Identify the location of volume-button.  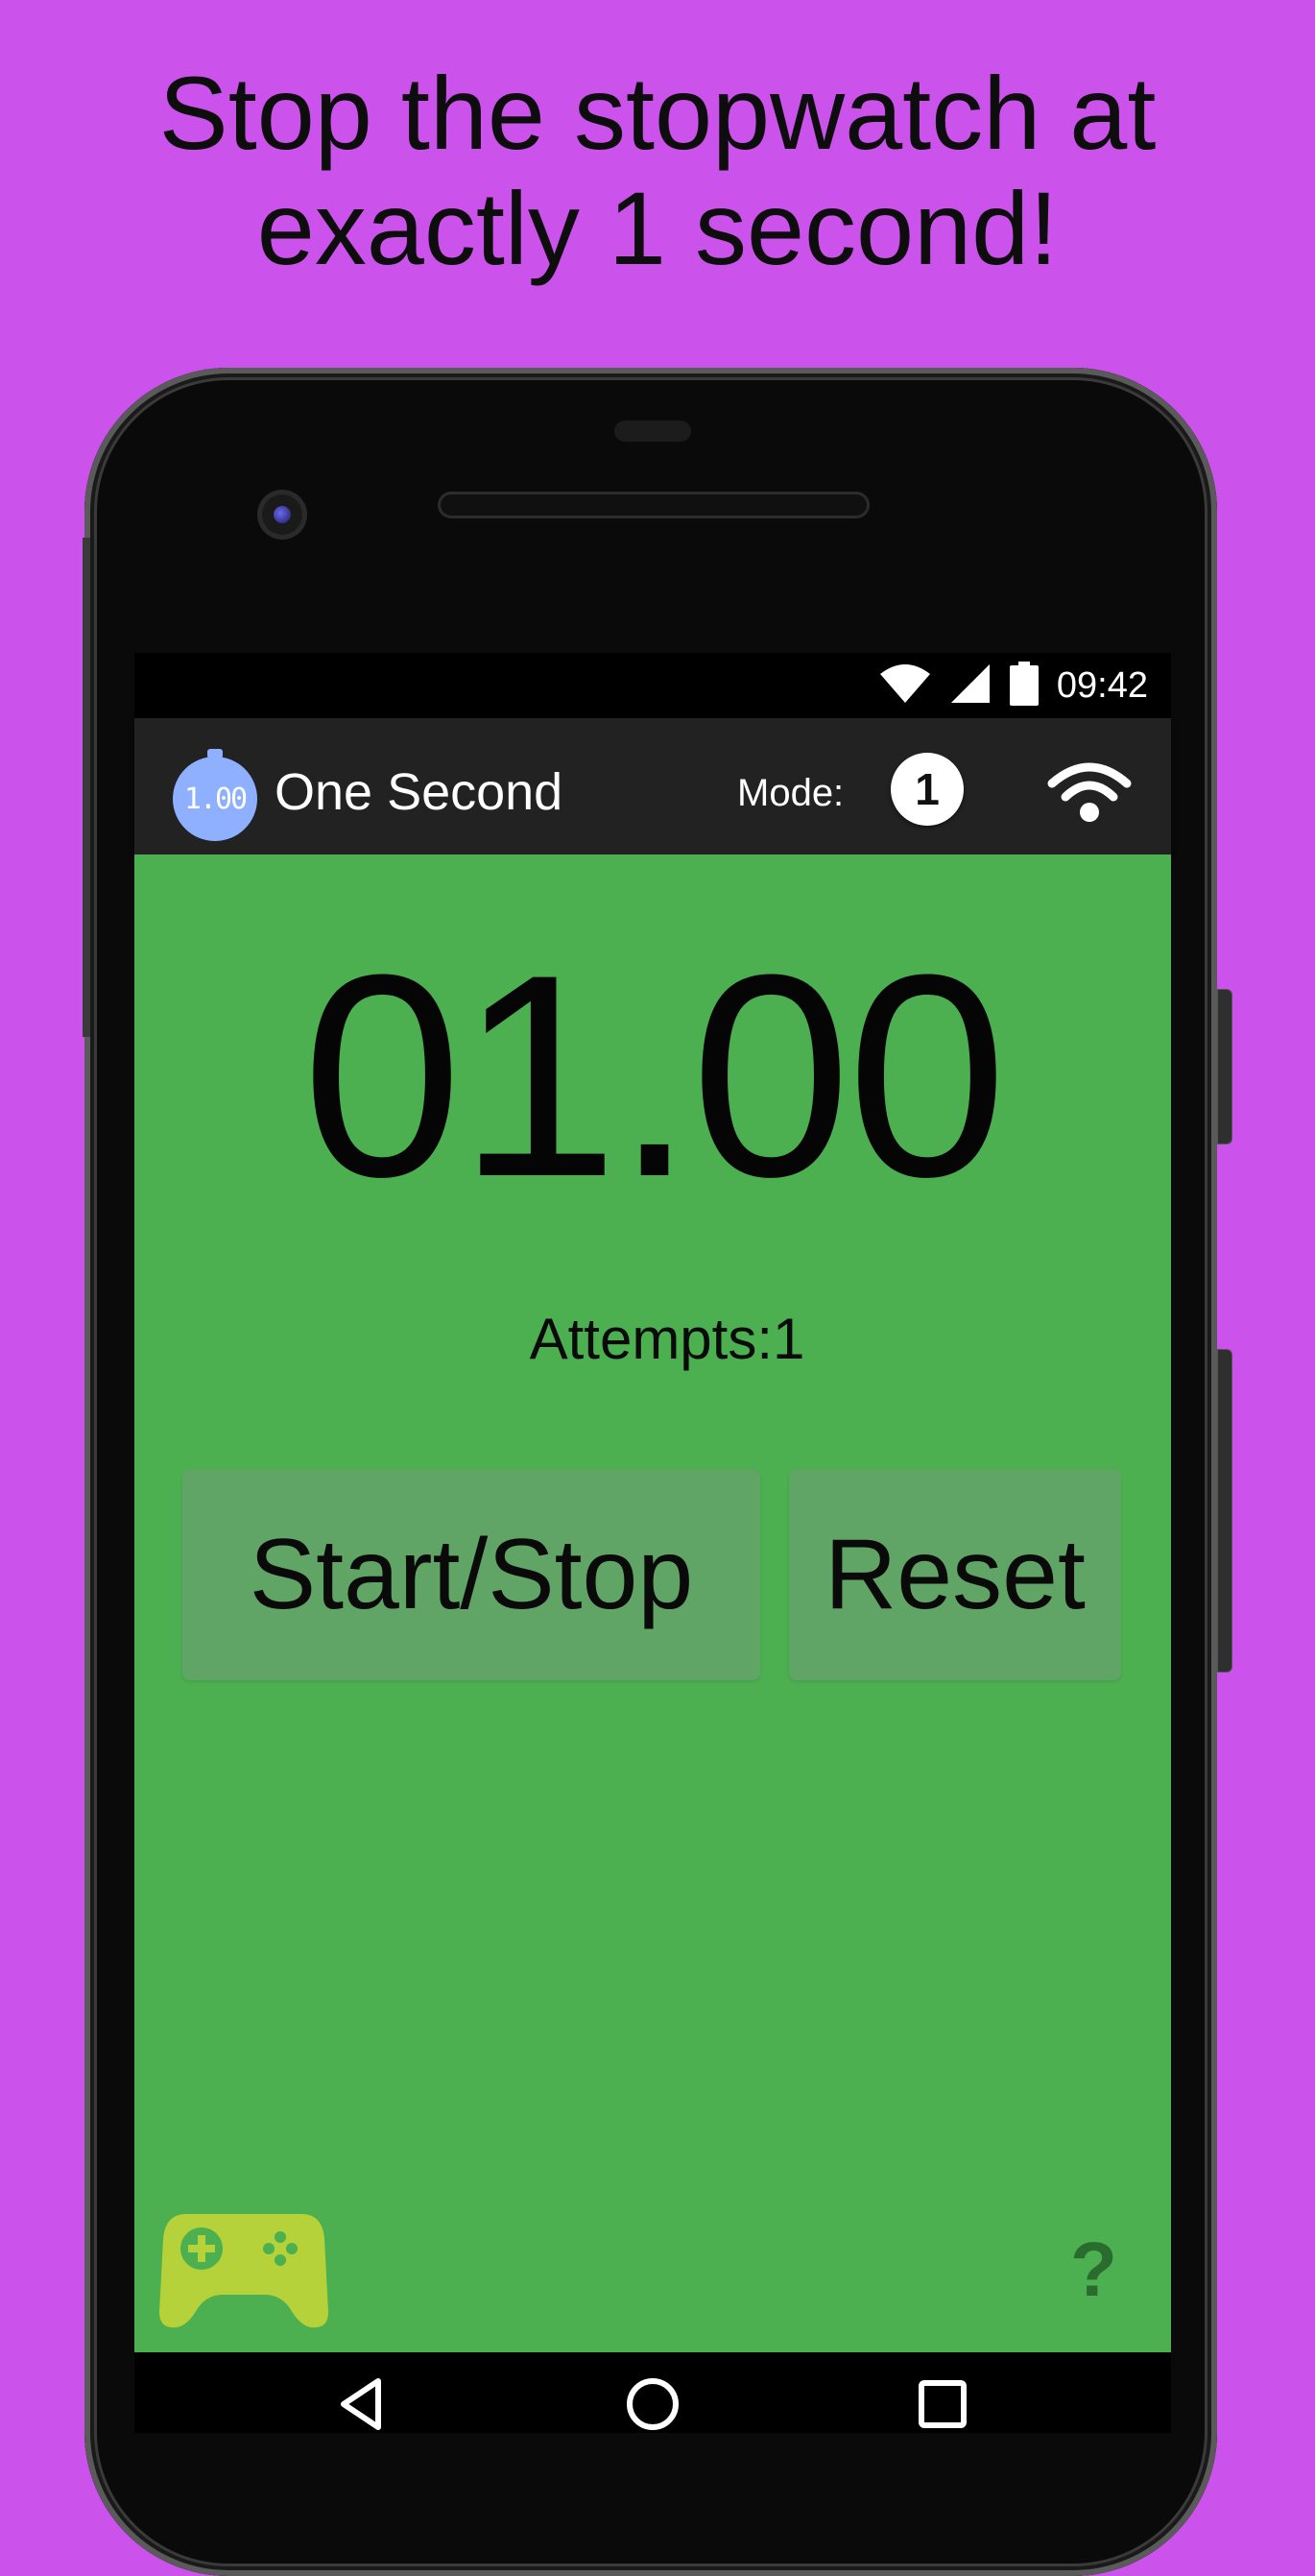
(1224, 1511).